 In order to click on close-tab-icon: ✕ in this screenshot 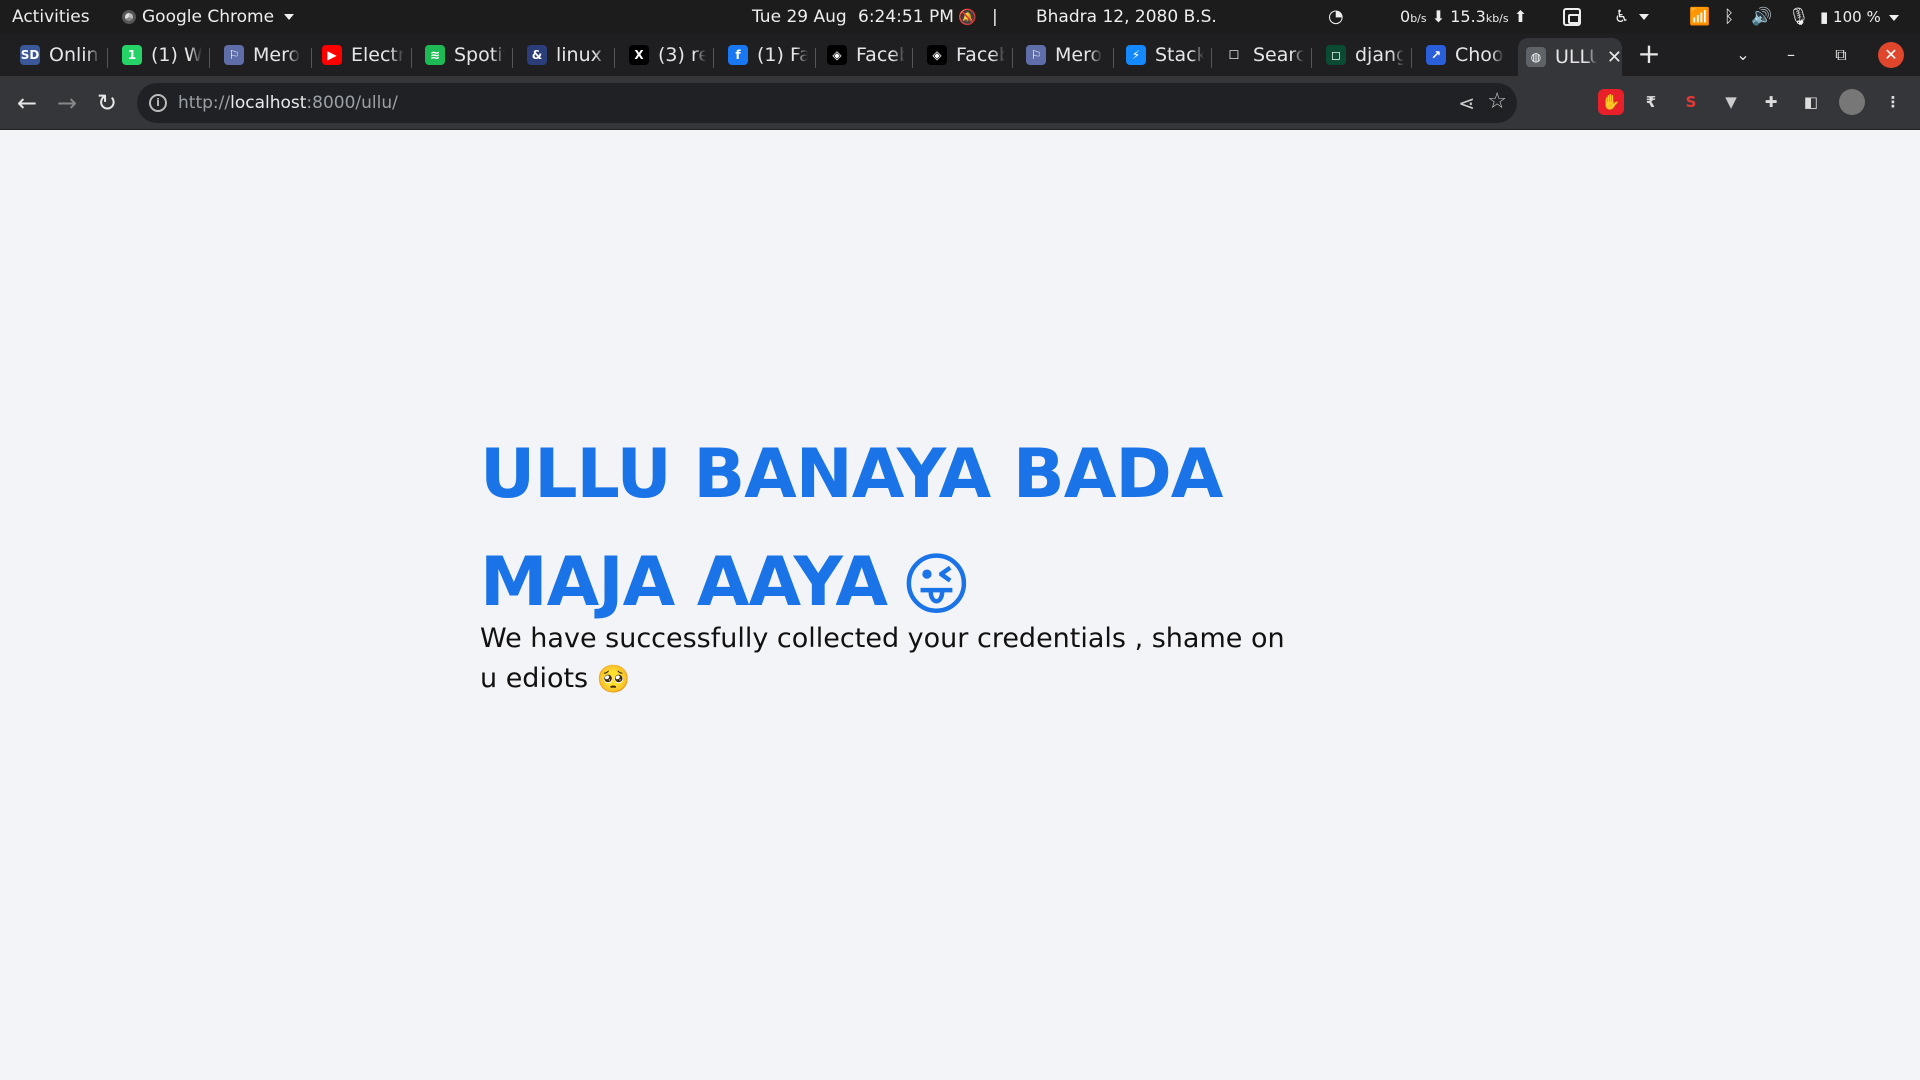, I will do `click(1614, 57)`.